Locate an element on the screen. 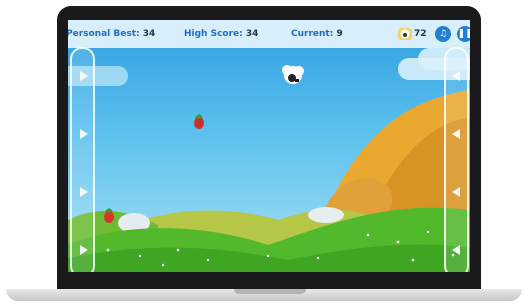 This screenshot has height=304, width=528. left-control-strip is located at coordinates (82, 159).